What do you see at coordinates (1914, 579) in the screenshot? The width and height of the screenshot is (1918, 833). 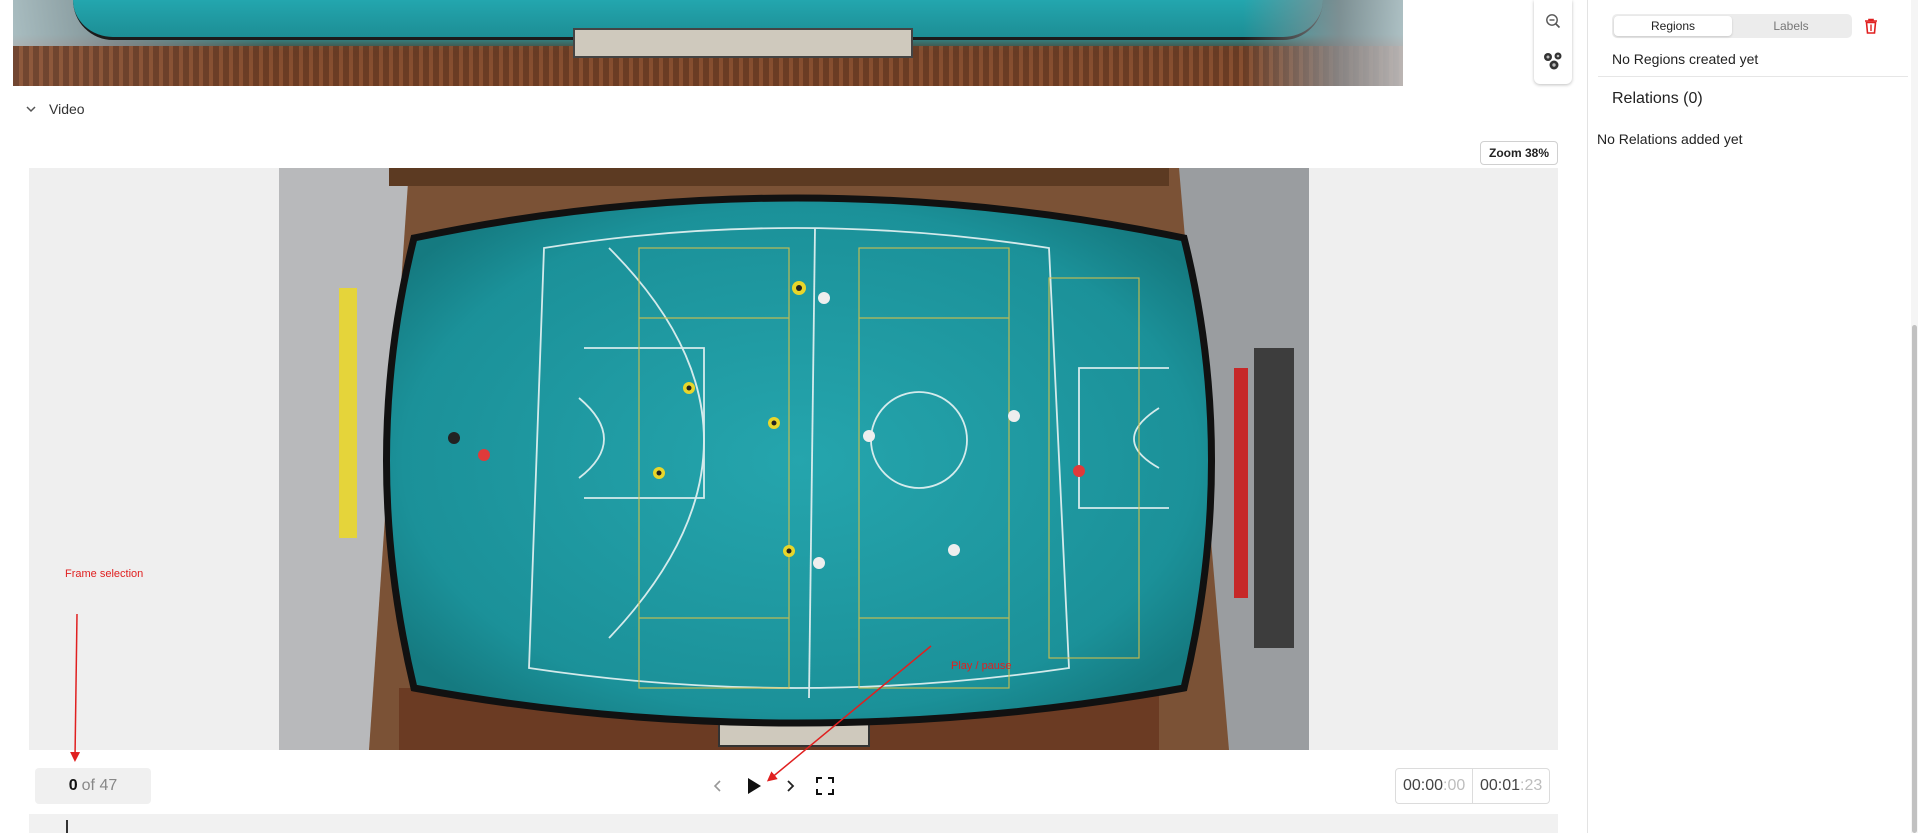 I see `scrollbar-thumb` at bounding box center [1914, 579].